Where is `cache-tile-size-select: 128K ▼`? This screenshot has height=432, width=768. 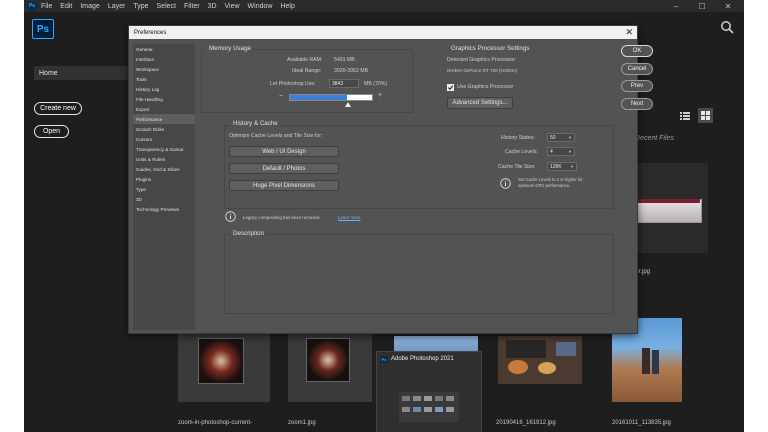
cache-tile-size-select: 128K ▼ is located at coordinates (562, 166).